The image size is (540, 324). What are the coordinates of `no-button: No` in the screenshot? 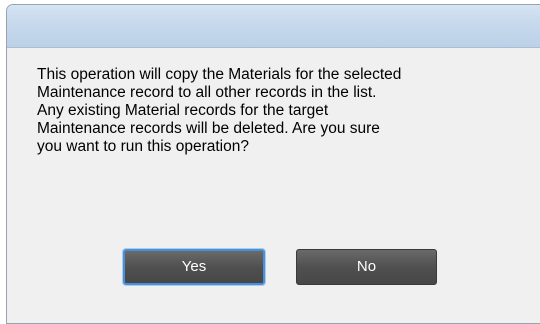 It's located at (366, 267).